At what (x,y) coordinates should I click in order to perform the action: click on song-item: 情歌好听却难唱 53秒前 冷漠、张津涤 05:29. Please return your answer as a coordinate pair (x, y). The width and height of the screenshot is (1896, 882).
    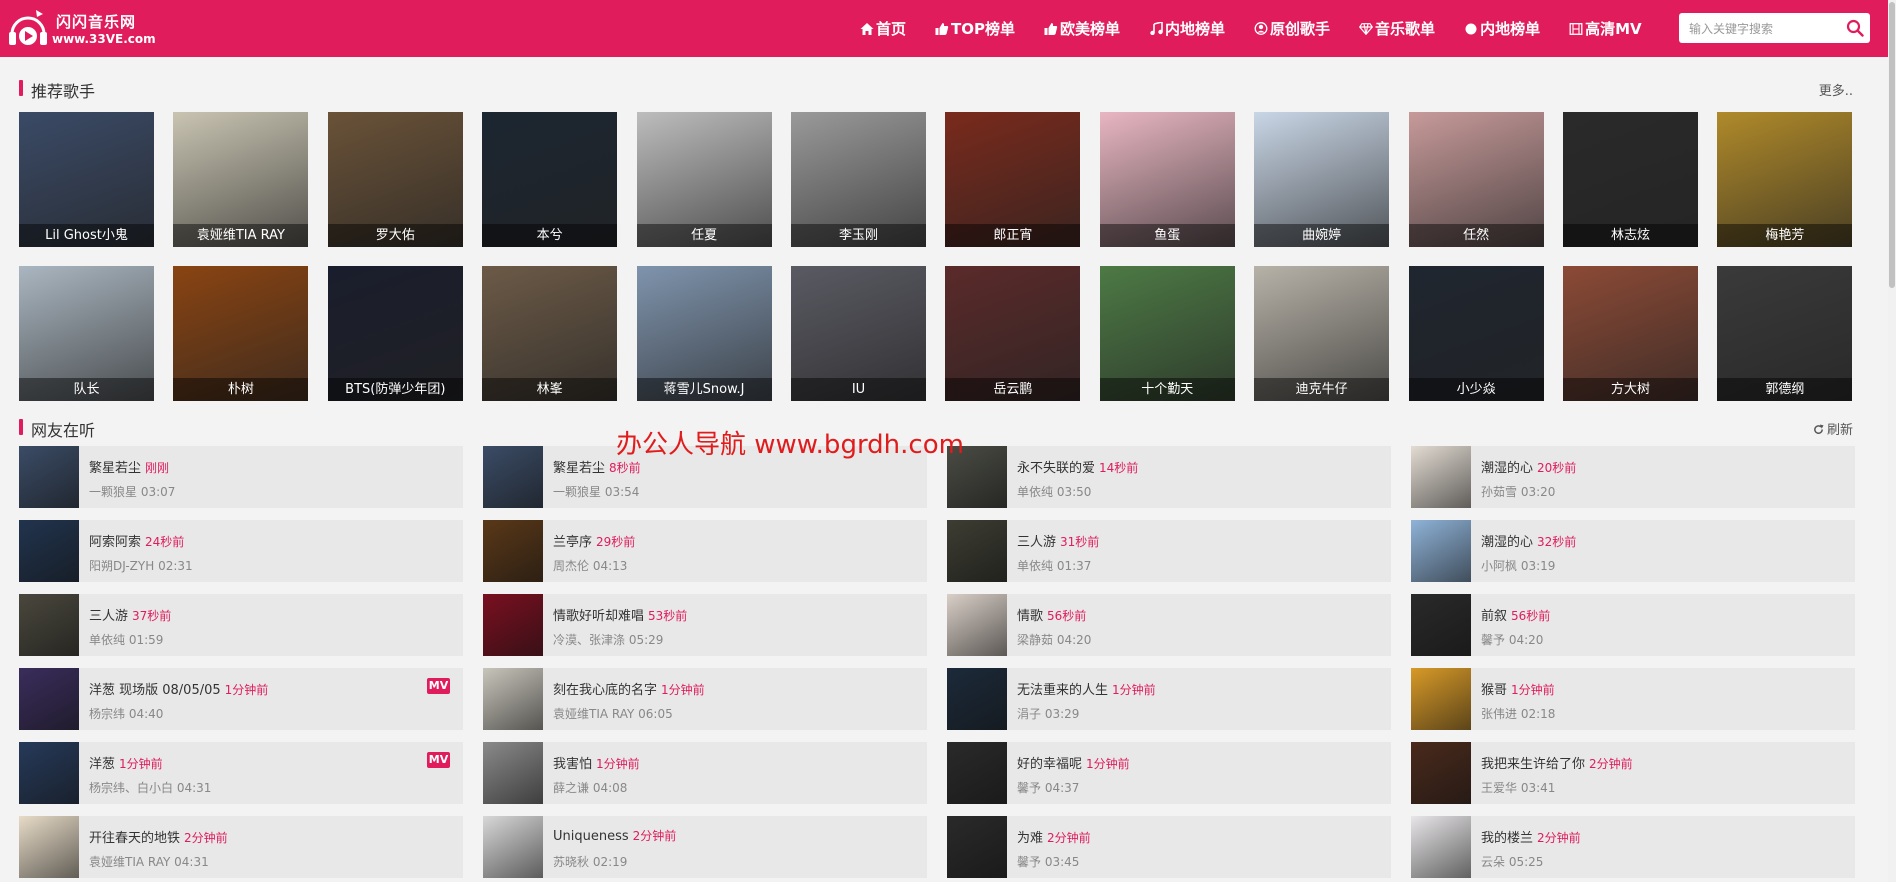
    Looking at the image, I should click on (705, 625).